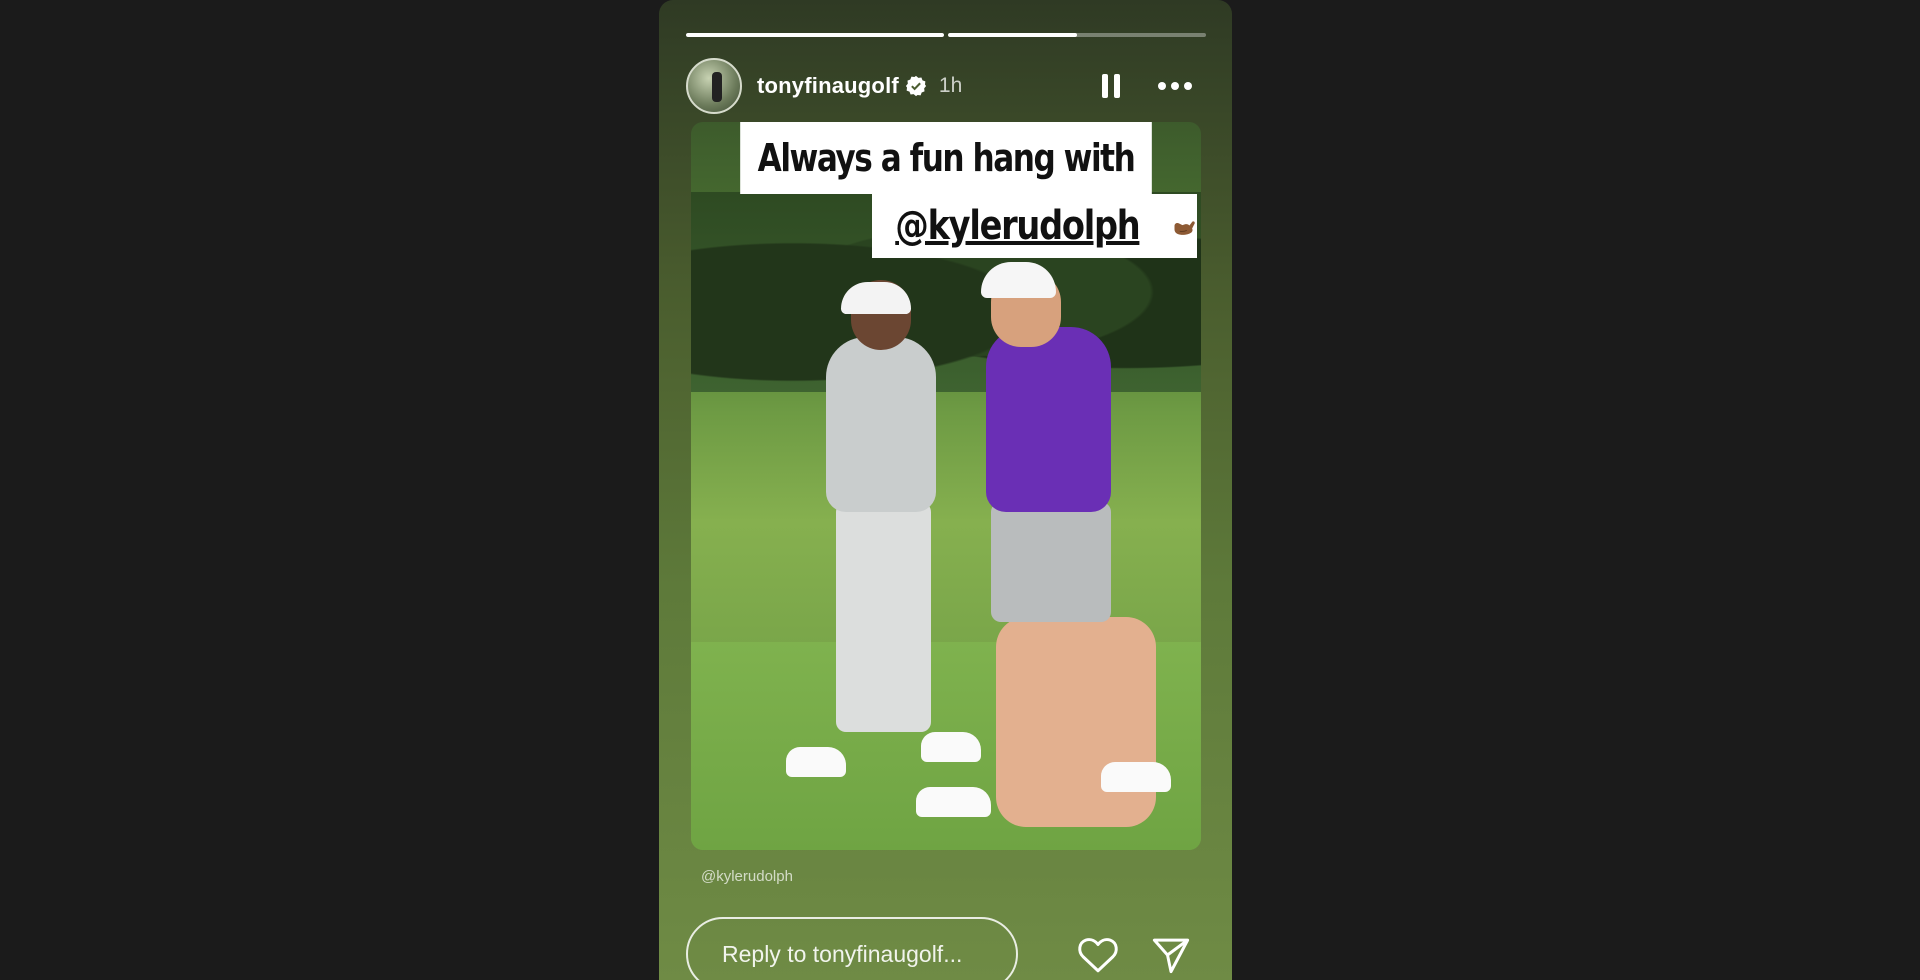 Image resolution: width=1920 pixels, height=980 pixels. I want to click on photo-person-1-legs, so click(883, 617).